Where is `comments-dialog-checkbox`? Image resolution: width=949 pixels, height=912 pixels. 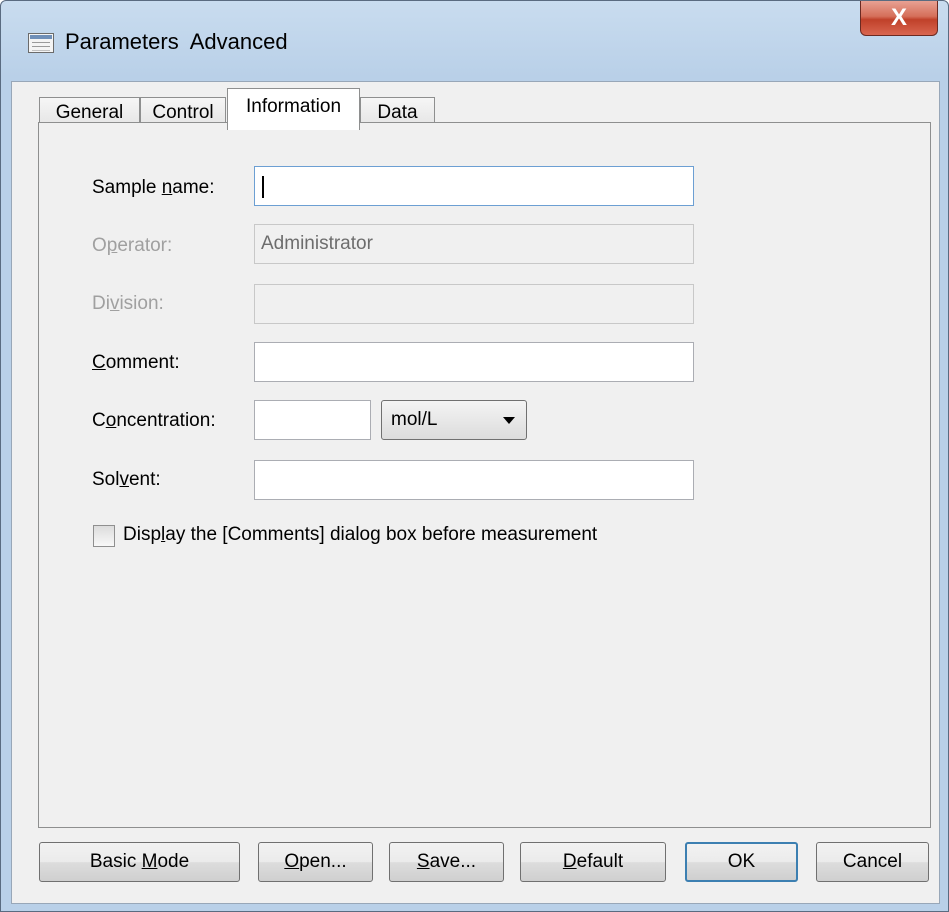
comments-dialog-checkbox is located at coordinates (104, 536).